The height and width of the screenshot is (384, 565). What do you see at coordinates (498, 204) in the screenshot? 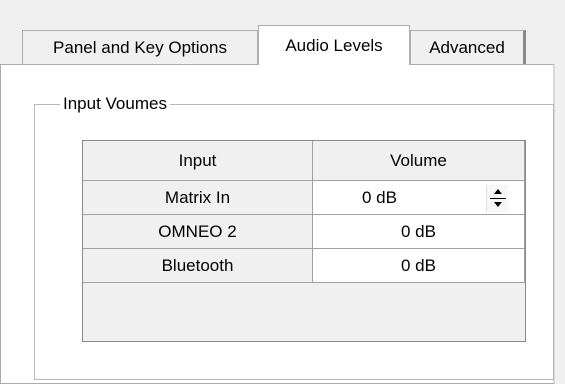
I see `spin-down-icon` at bounding box center [498, 204].